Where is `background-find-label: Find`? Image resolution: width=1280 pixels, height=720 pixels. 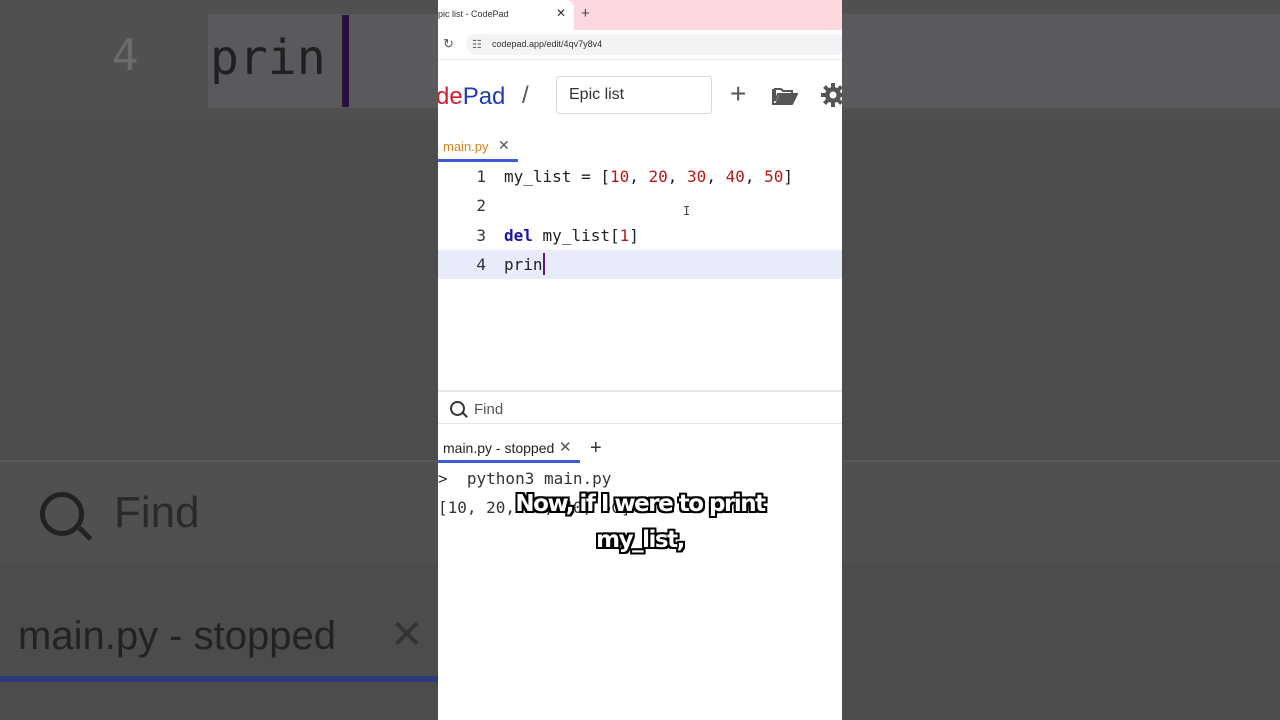
background-find-label: Find is located at coordinates (157, 512).